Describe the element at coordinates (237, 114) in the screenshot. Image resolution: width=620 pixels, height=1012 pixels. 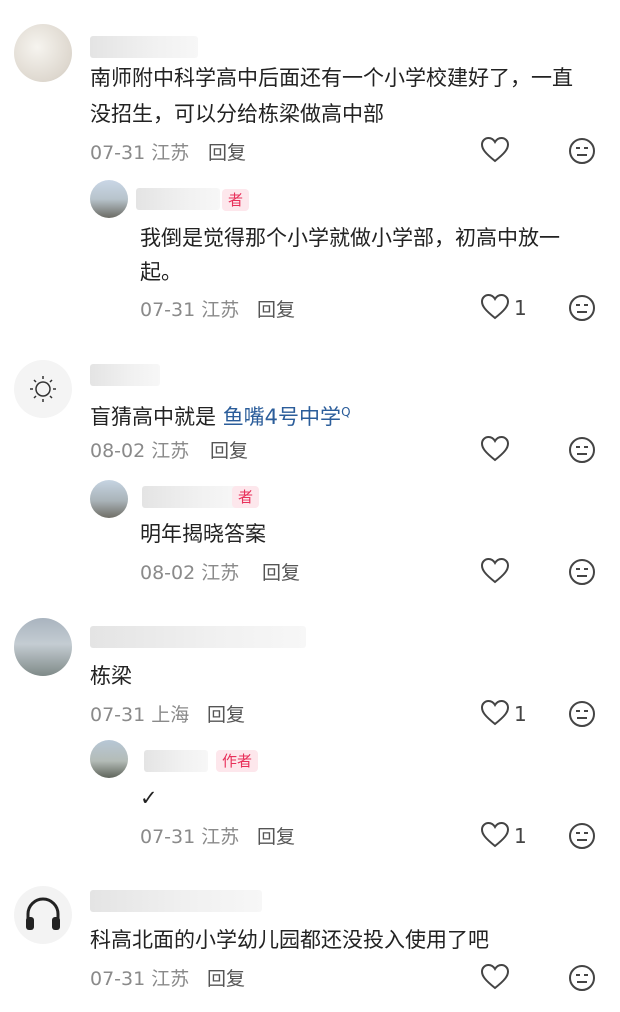
I see `comment-text-continued: 没招生，可以分给栋梁做高中部` at that location.